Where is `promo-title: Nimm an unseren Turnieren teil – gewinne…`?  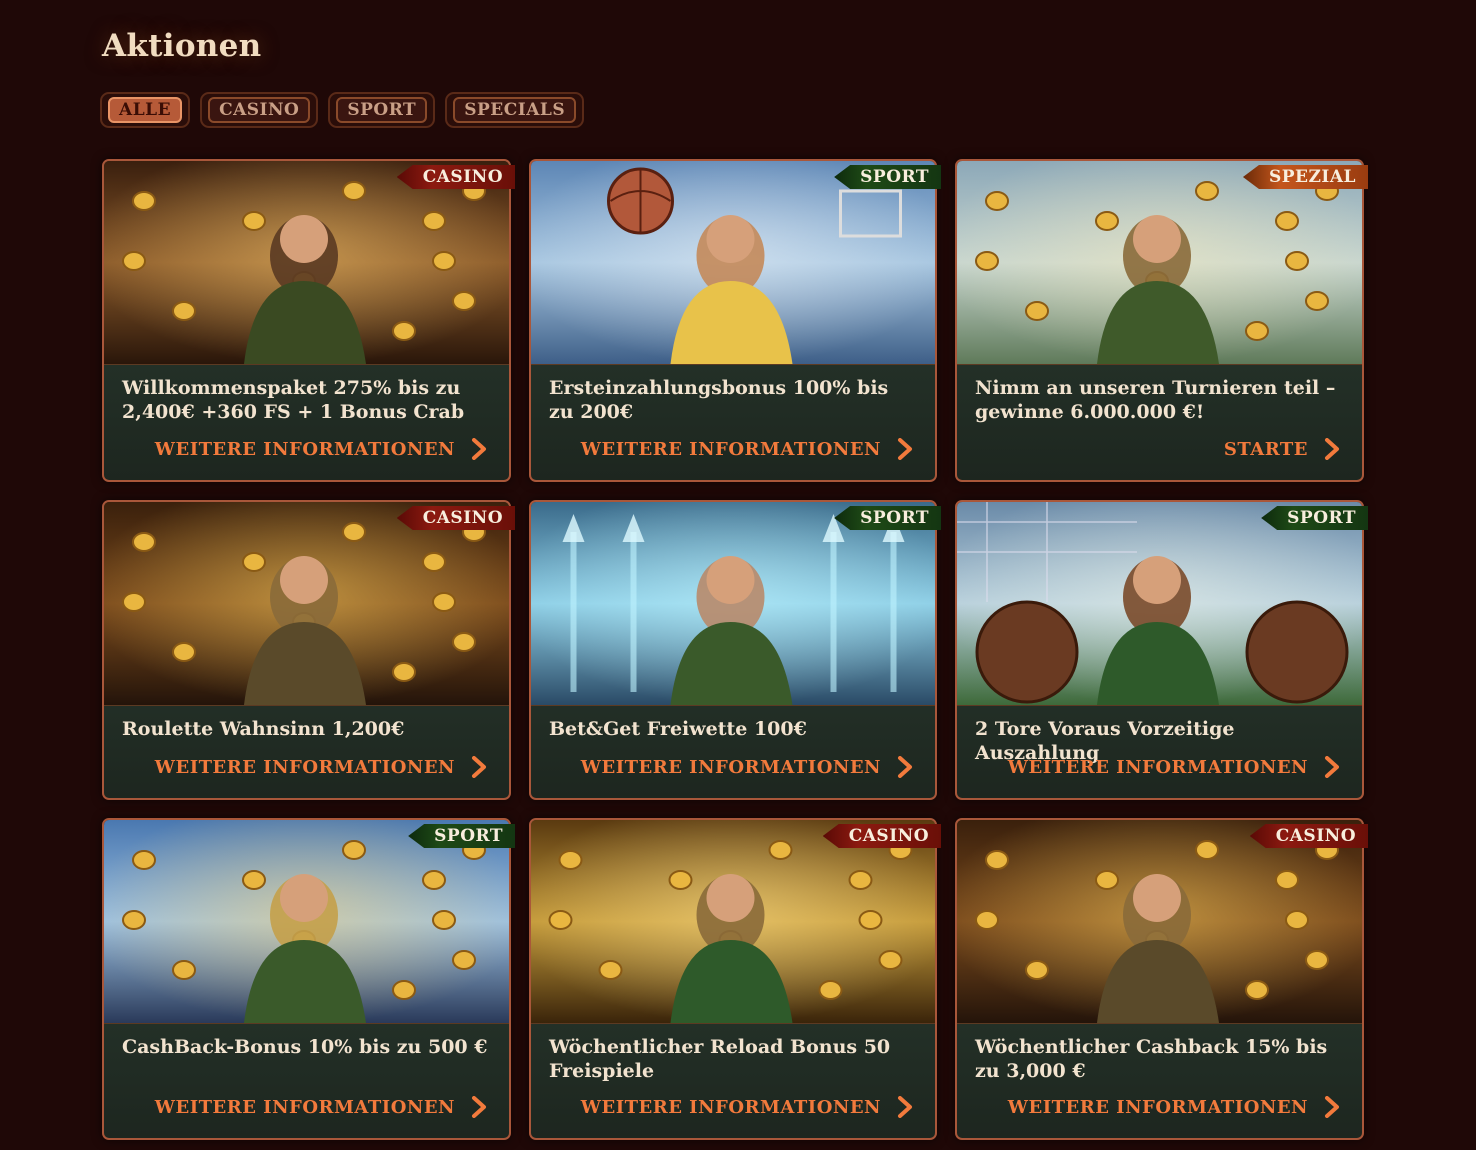
promo-title: Nimm an unseren Turnieren teil – gewinne… is located at coordinates (1155, 400).